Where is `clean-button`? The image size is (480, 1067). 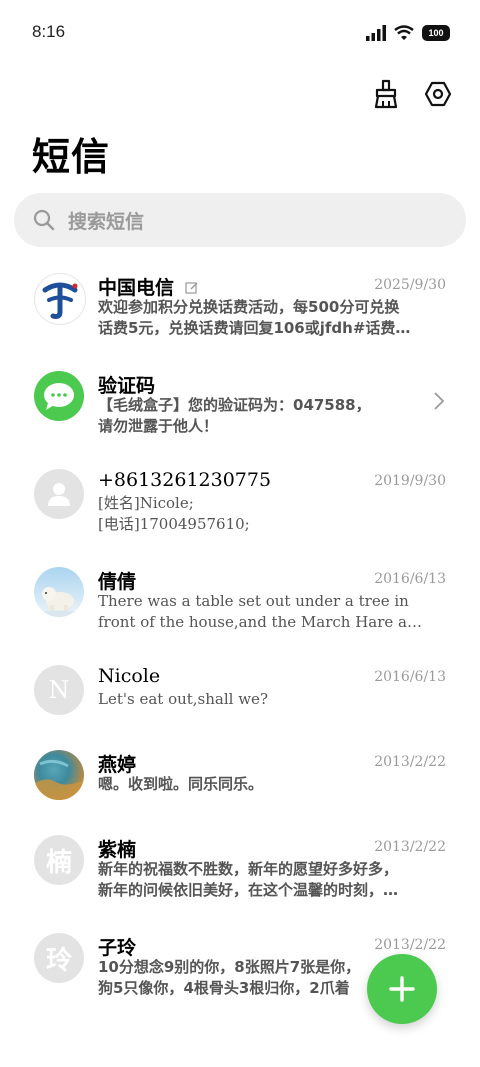 clean-button is located at coordinates (386, 94).